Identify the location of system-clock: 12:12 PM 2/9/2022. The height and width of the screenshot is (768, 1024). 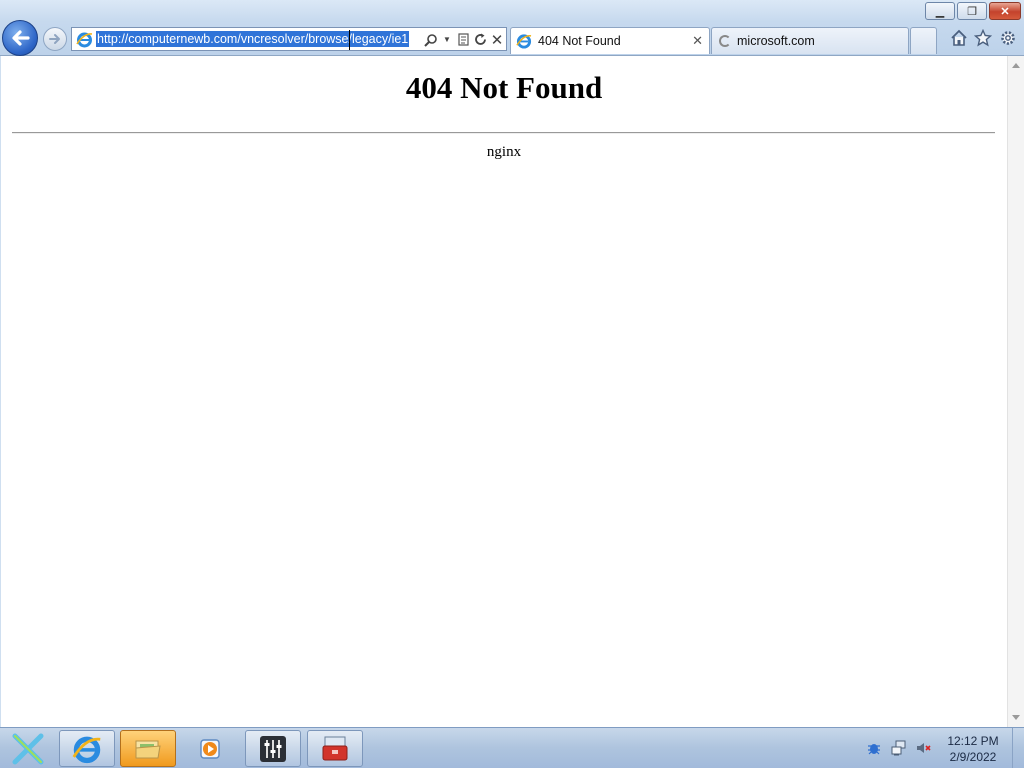
(973, 749).